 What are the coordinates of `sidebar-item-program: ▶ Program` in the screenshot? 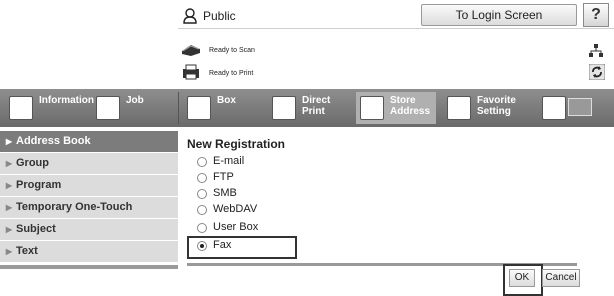 It's located at (89, 186).